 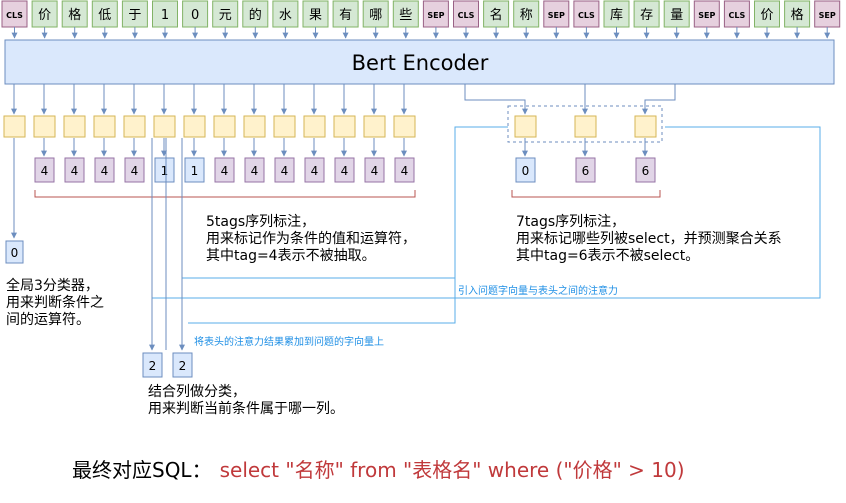 I want to click on column-classifier-line-1: 结合列做分类，, so click(x=197, y=392).